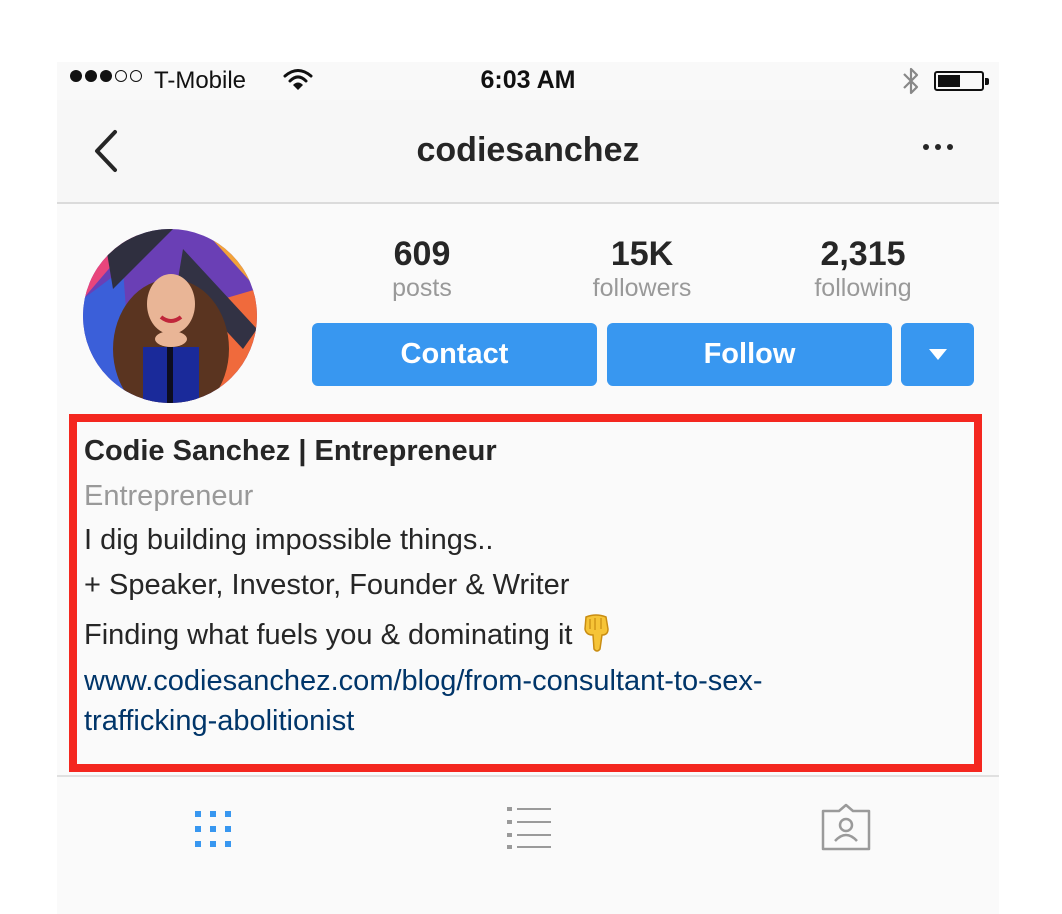 This screenshot has width=1062, height=914. I want to click on followers-label: followers, so click(642, 288).